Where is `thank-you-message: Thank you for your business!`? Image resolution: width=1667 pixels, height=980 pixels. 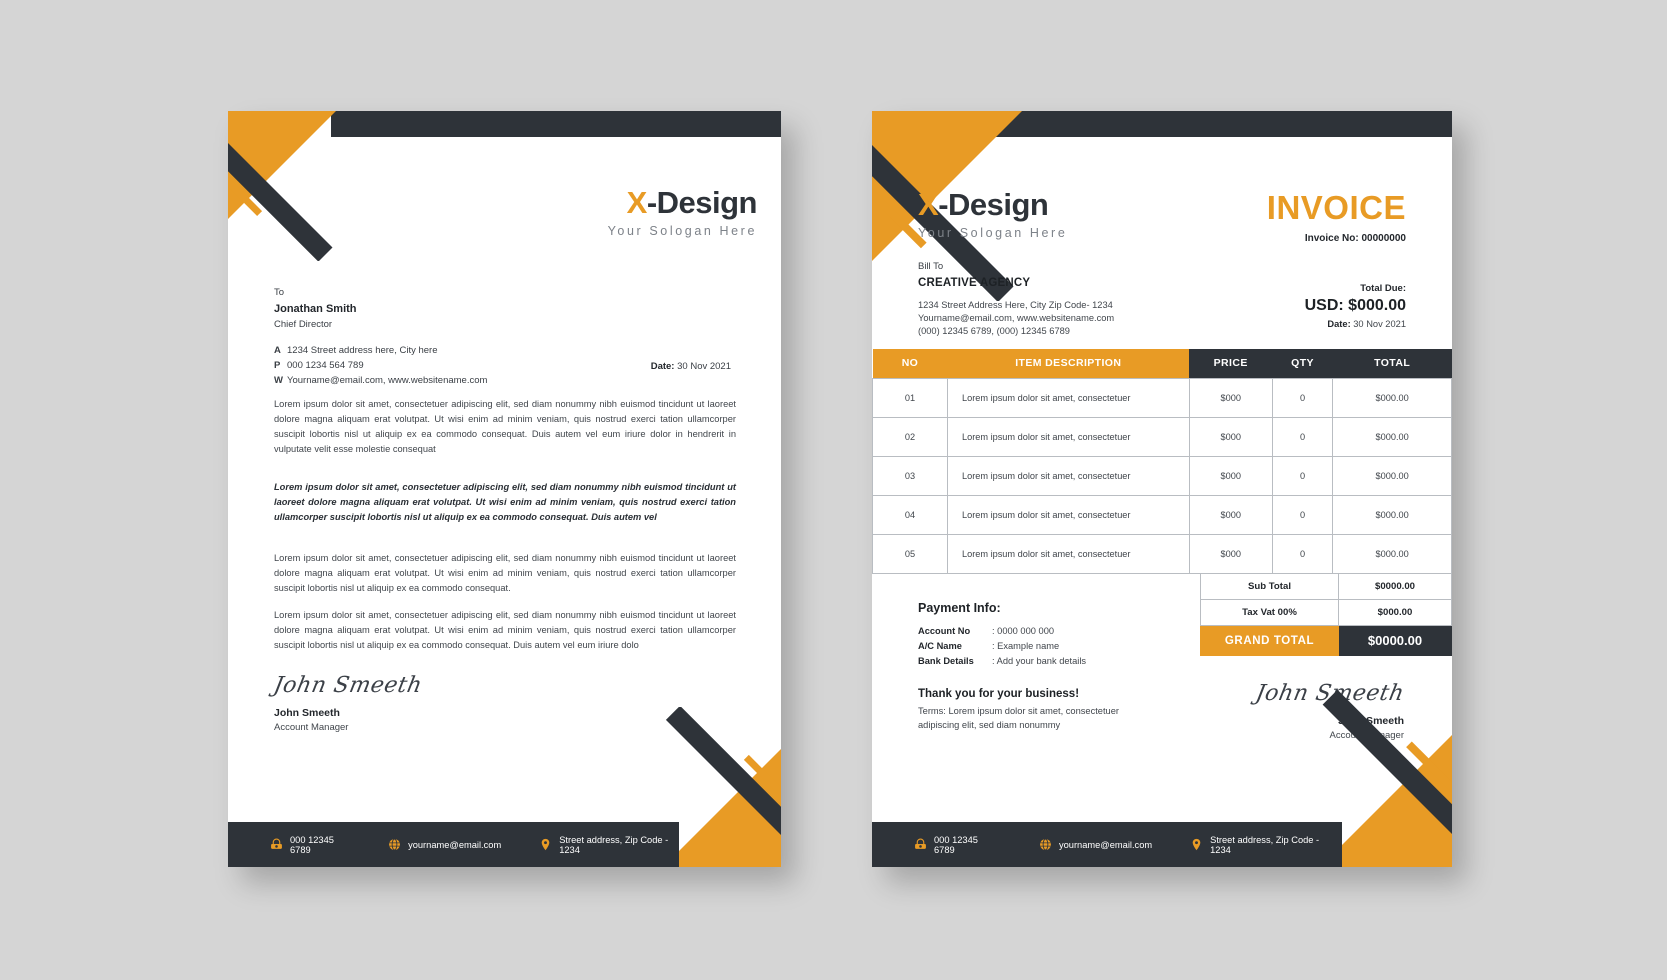
thank-you-message: Thank you for your business! is located at coordinates (999, 694).